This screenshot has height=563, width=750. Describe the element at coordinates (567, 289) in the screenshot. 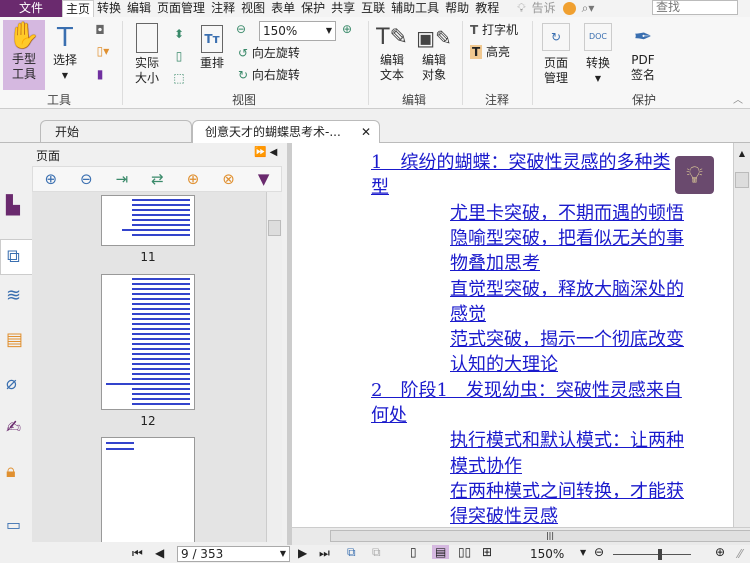

I see `toc-link: 直觉型突破，释放大脑深处的` at that location.